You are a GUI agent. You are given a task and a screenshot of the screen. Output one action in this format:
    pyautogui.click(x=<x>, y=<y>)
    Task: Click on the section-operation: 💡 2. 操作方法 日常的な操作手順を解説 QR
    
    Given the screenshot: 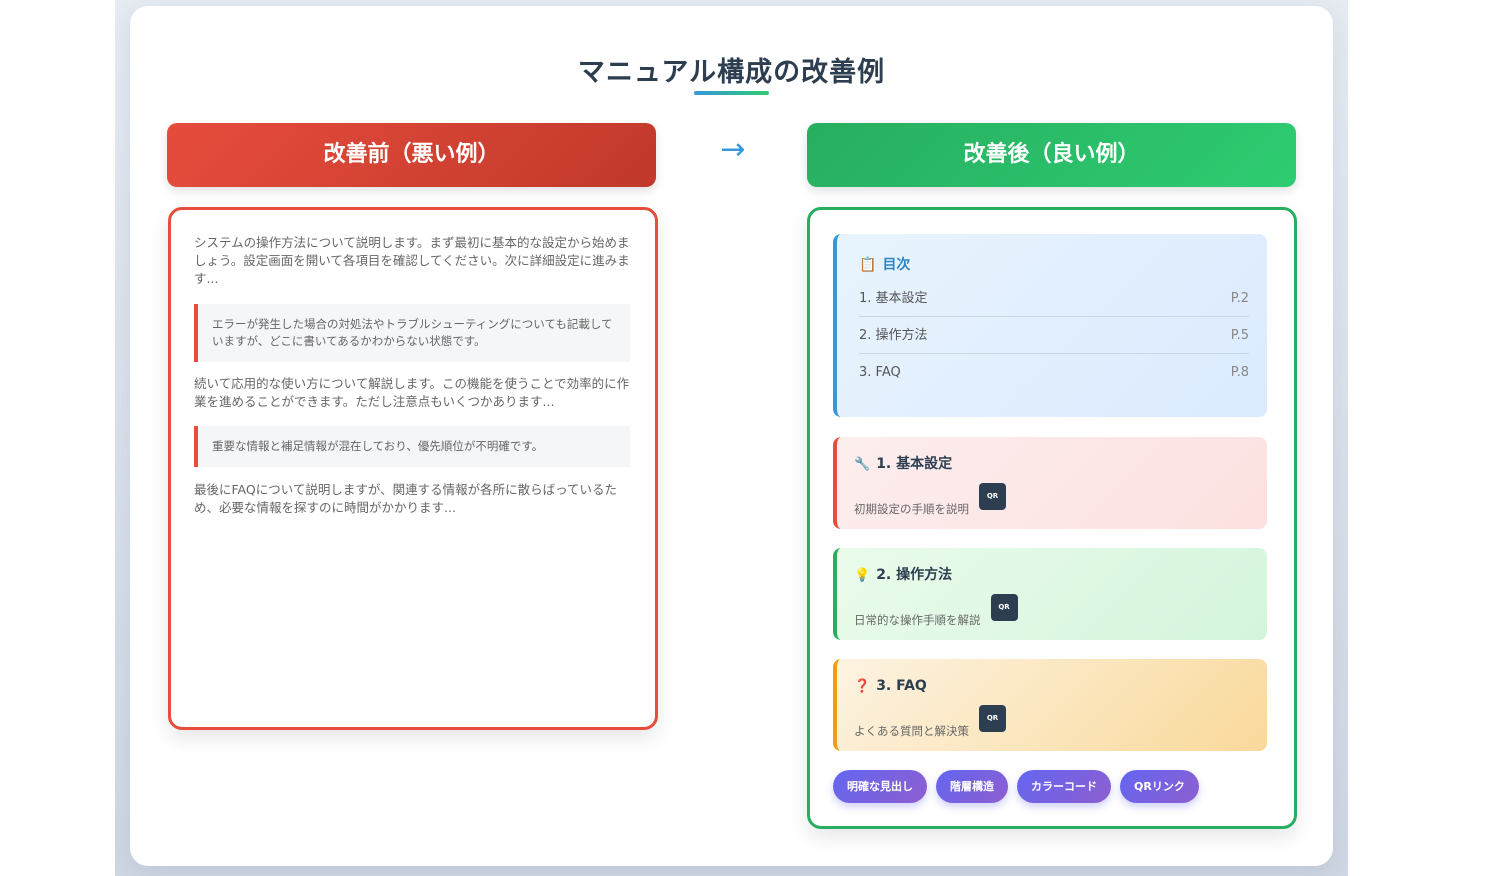 What is the action you would take?
    pyautogui.click(x=1050, y=594)
    